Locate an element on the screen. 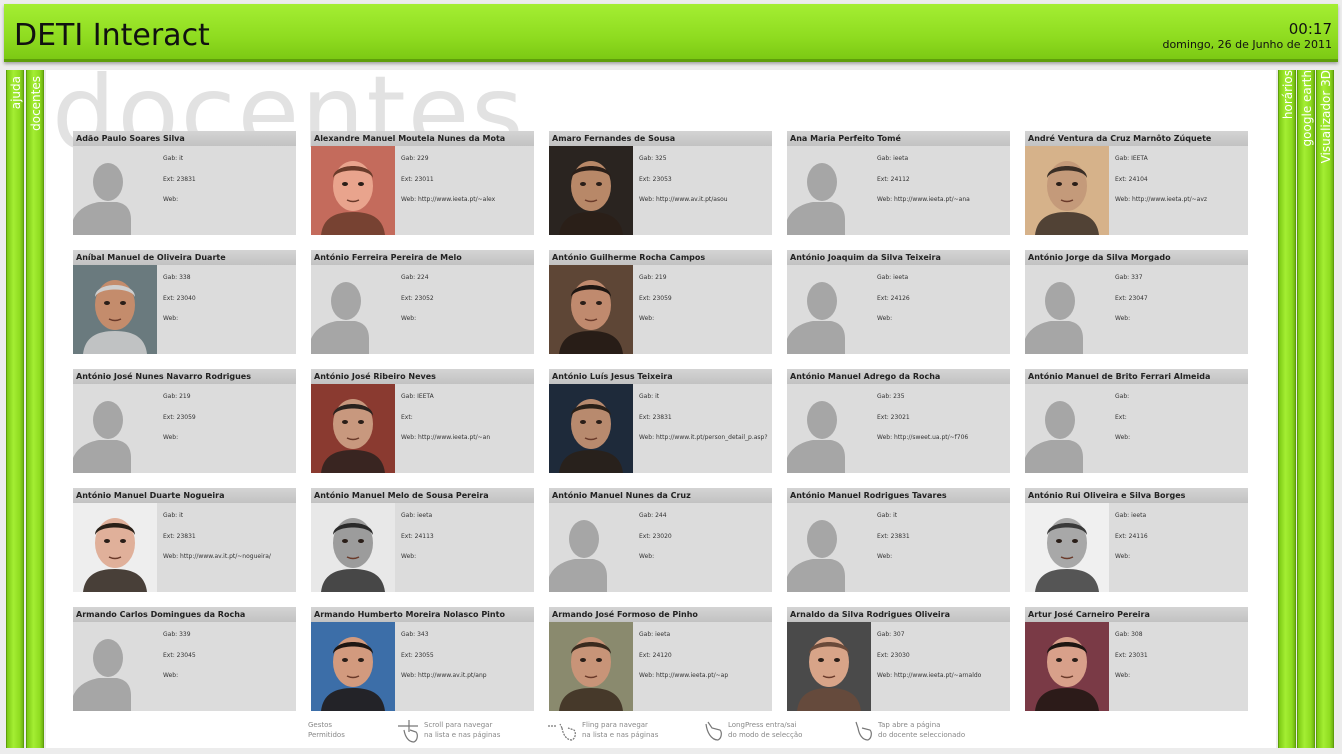 The image size is (1342, 754). teacher-website-value: http://www.ieeta.pt/~an is located at coordinates (454, 437).